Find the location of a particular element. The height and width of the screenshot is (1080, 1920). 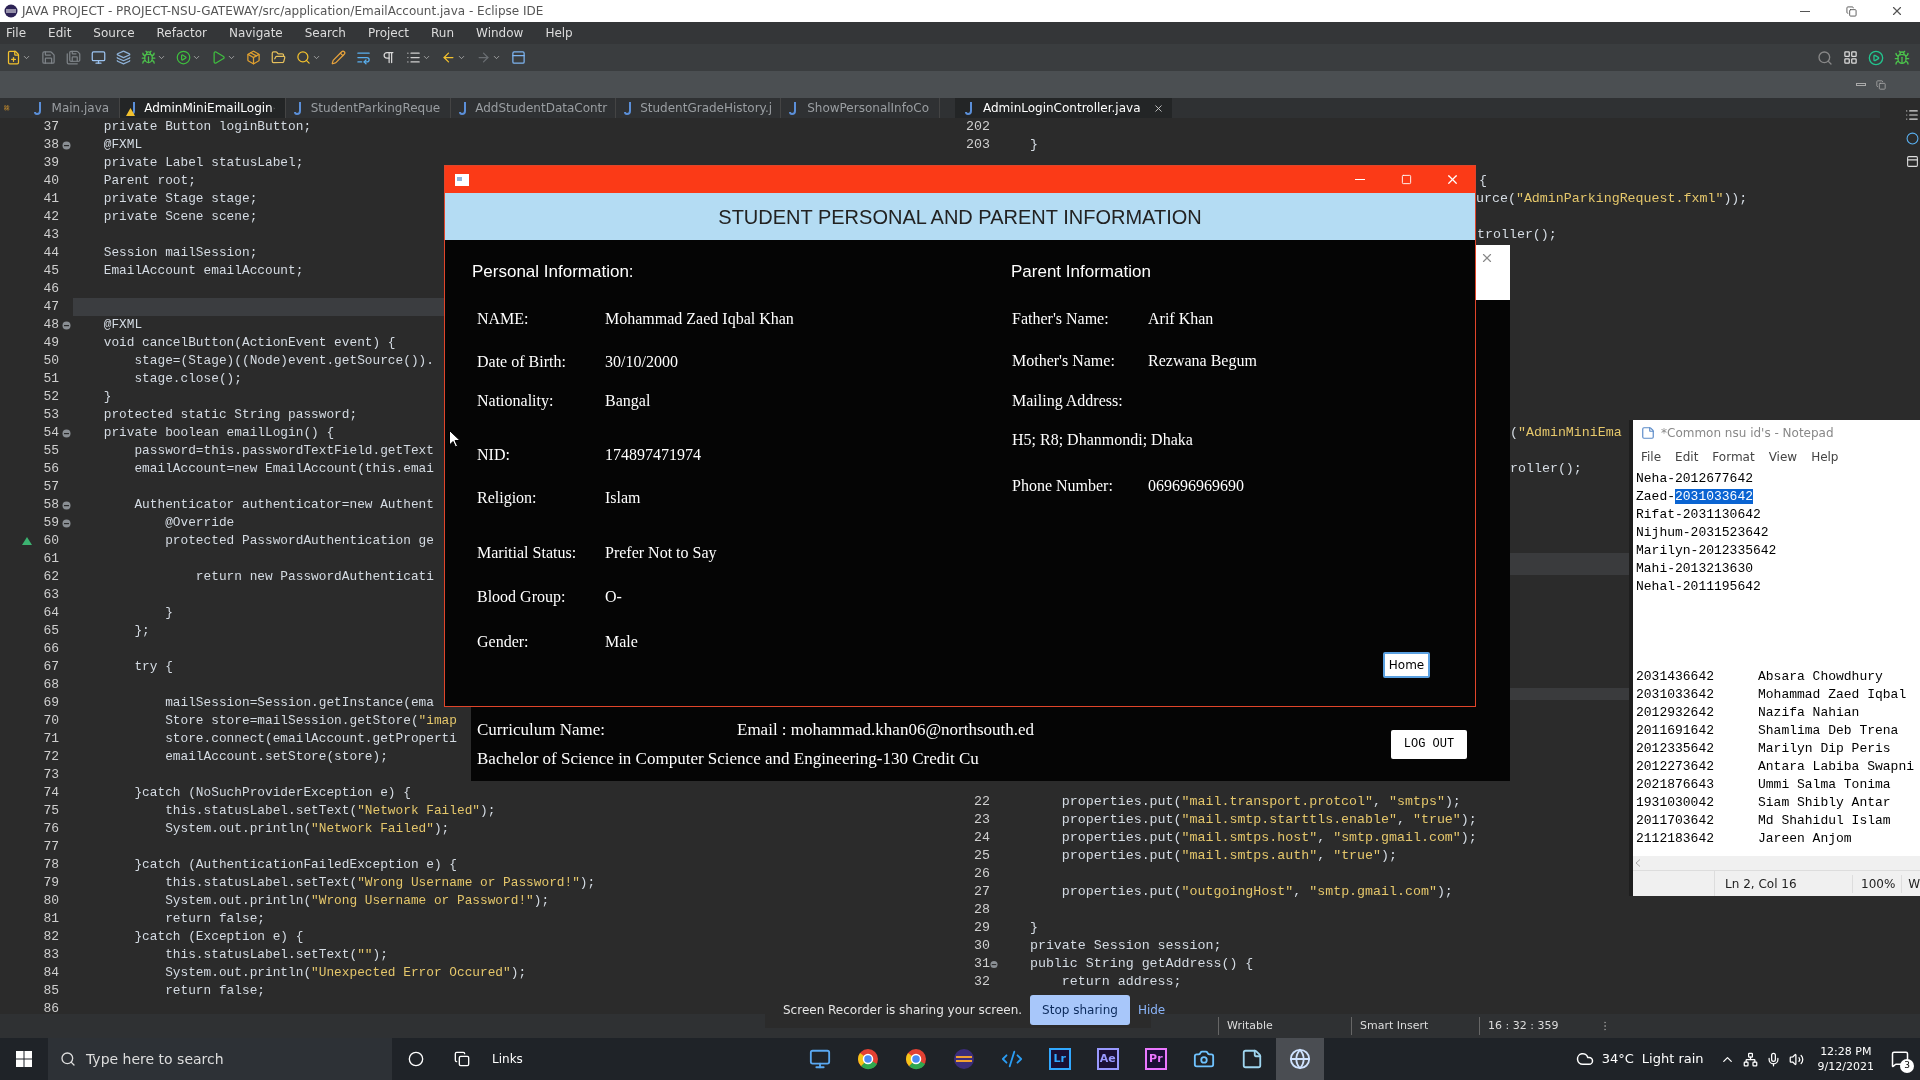

menu-item: Run is located at coordinates (443, 33).